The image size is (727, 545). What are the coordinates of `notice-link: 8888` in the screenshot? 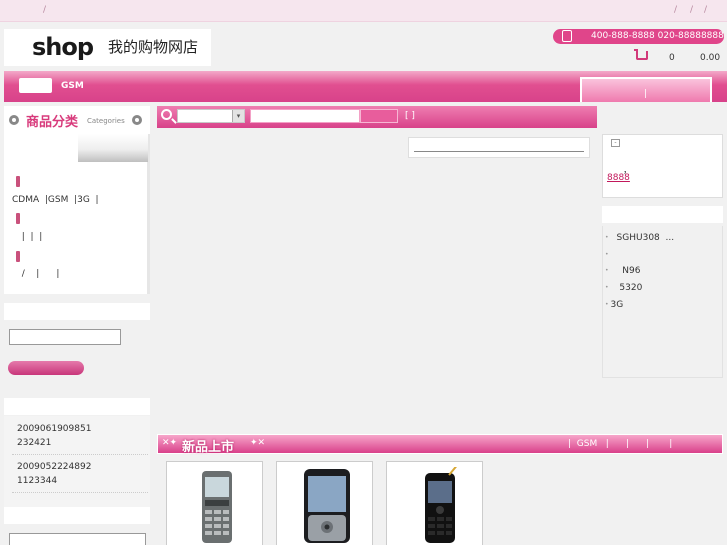 It's located at (618, 178).